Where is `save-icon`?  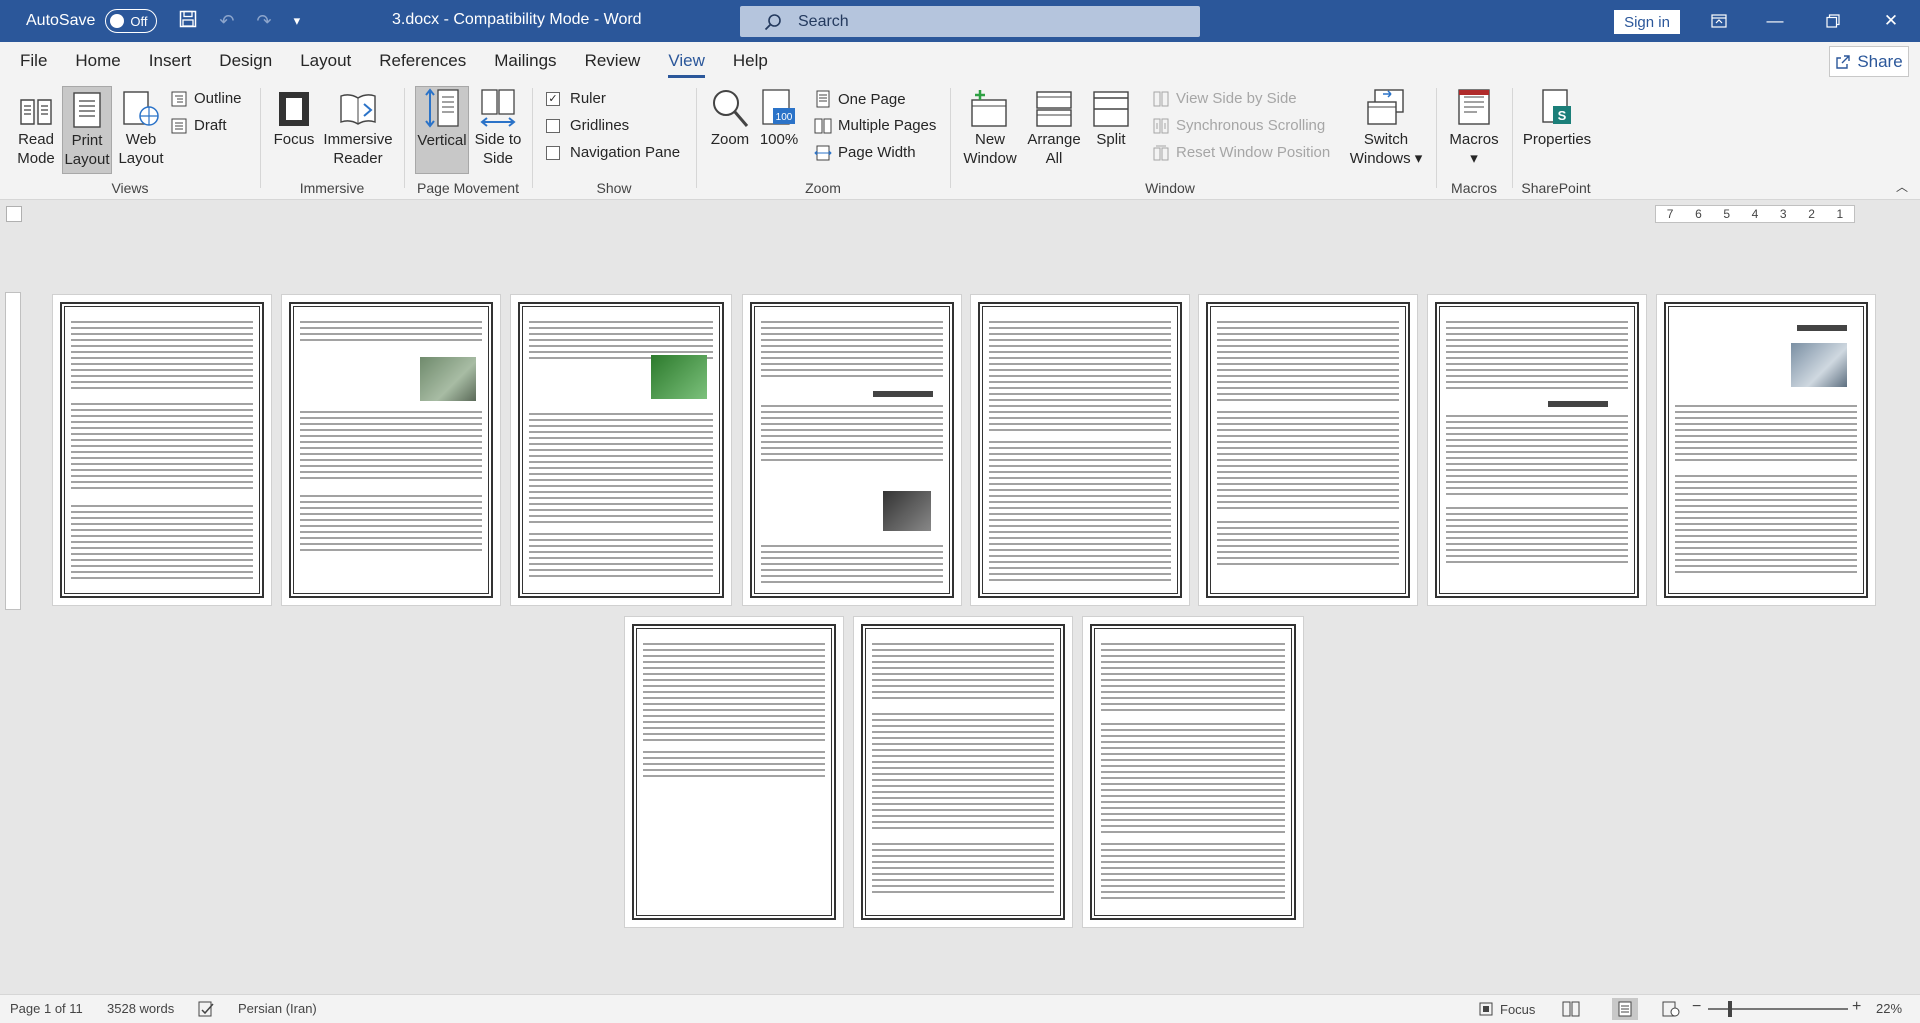 save-icon is located at coordinates (188, 21).